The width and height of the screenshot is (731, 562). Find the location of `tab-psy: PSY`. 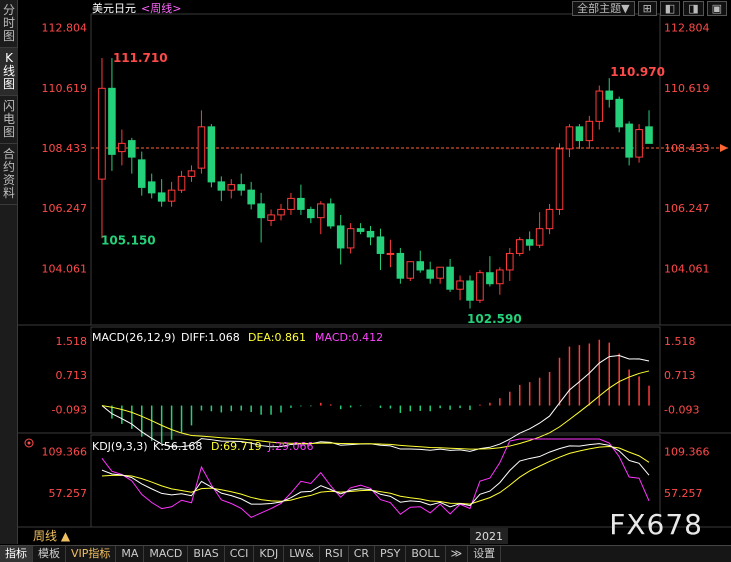

tab-psy: PSY is located at coordinates (391, 554).